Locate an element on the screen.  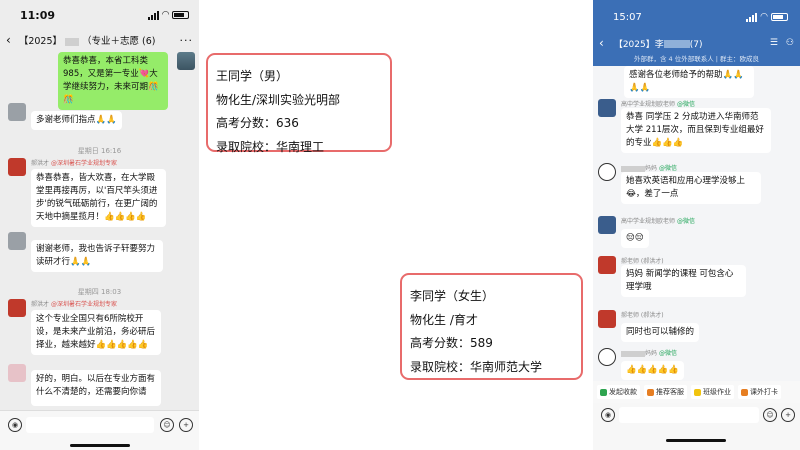
student-admission: 录取院校：华南师范大学 is located at coordinates (476, 366).